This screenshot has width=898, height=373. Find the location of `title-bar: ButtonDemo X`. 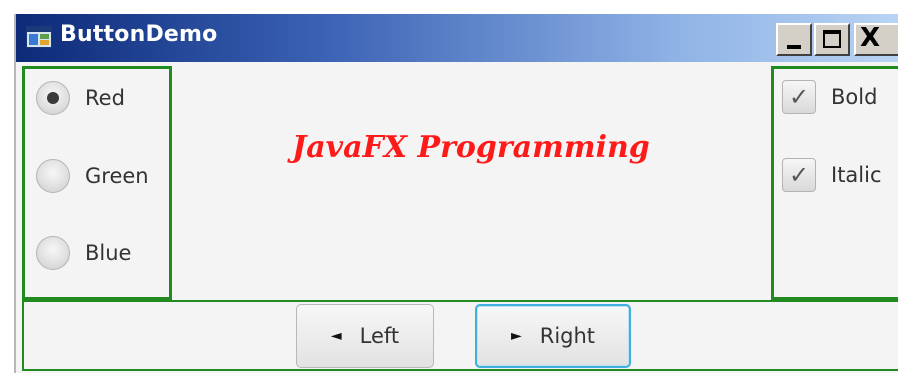

title-bar: ButtonDemo X is located at coordinates (457, 38).